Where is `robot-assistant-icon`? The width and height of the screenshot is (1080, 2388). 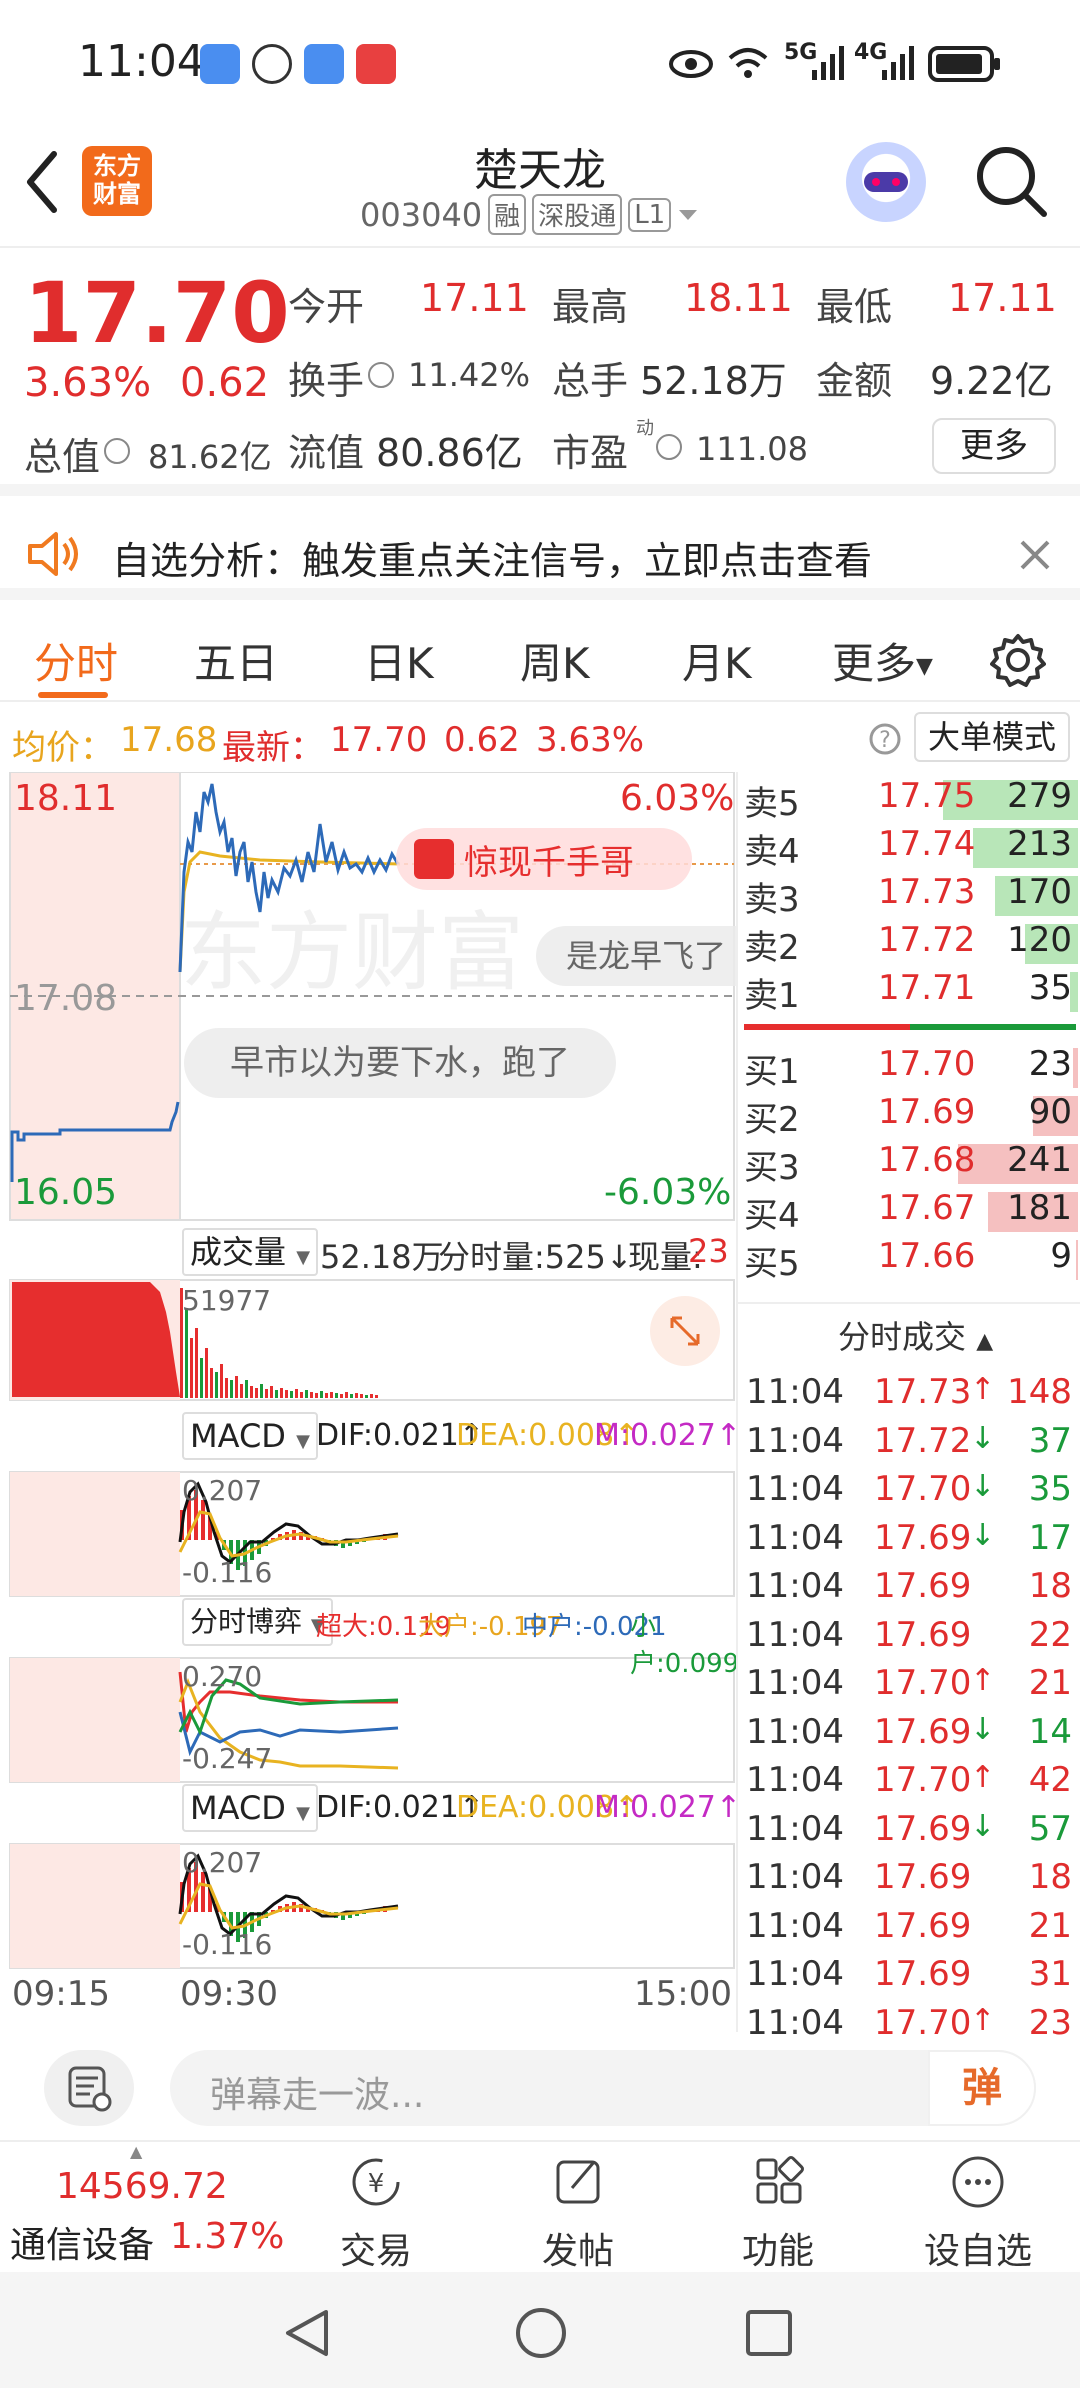 robot-assistant-icon is located at coordinates (886, 182).